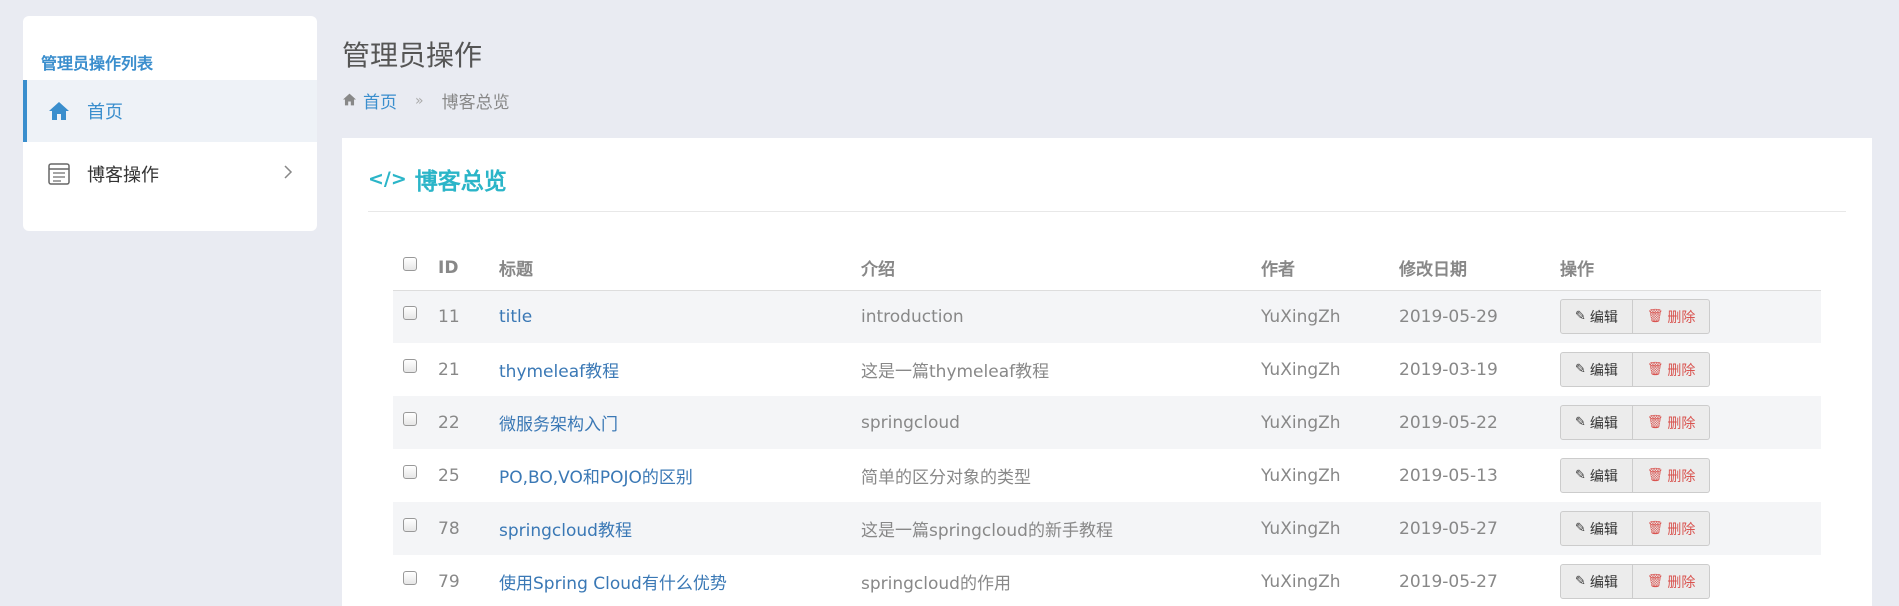 Image resolution: width=1899 pixels, height=606 pixels. I want to click on cell-title-link: 微服务架构入门, so click(680, 422).